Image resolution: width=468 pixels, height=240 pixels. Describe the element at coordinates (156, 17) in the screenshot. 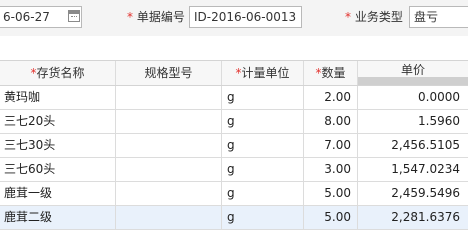

I see `doc-no-label: * 单据编号` at that location.